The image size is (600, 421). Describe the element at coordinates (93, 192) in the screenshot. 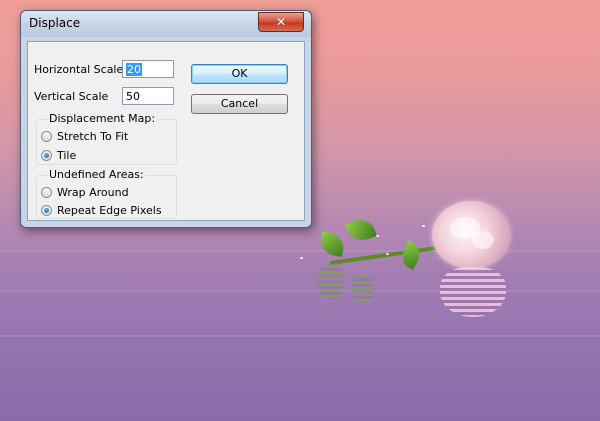

I see `radio-label: Wrap Around` at that location.